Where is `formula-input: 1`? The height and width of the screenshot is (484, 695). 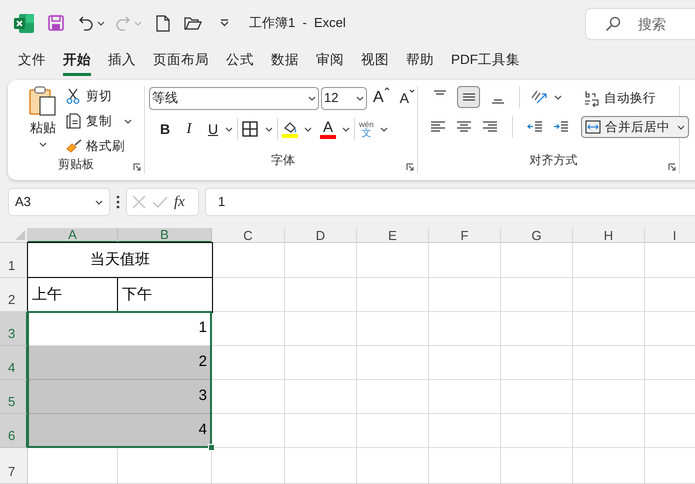 formula-input: 1 is located at coordinates (450, 202).